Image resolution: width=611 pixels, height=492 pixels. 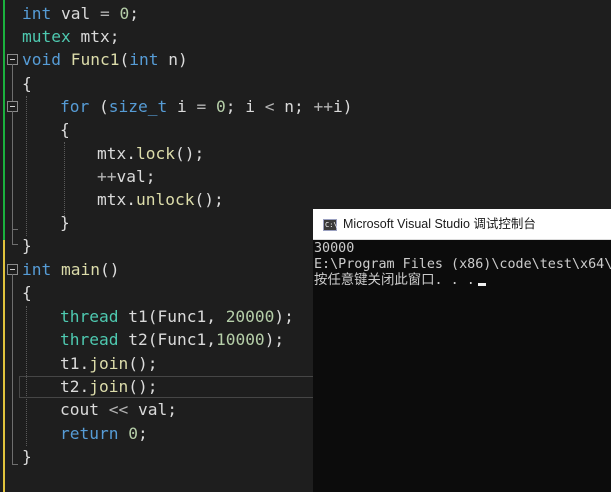 What do you see at coordinates (90, 59) in the screenshot?
I see `function-token: Func1` at bounding box center [90, 59].